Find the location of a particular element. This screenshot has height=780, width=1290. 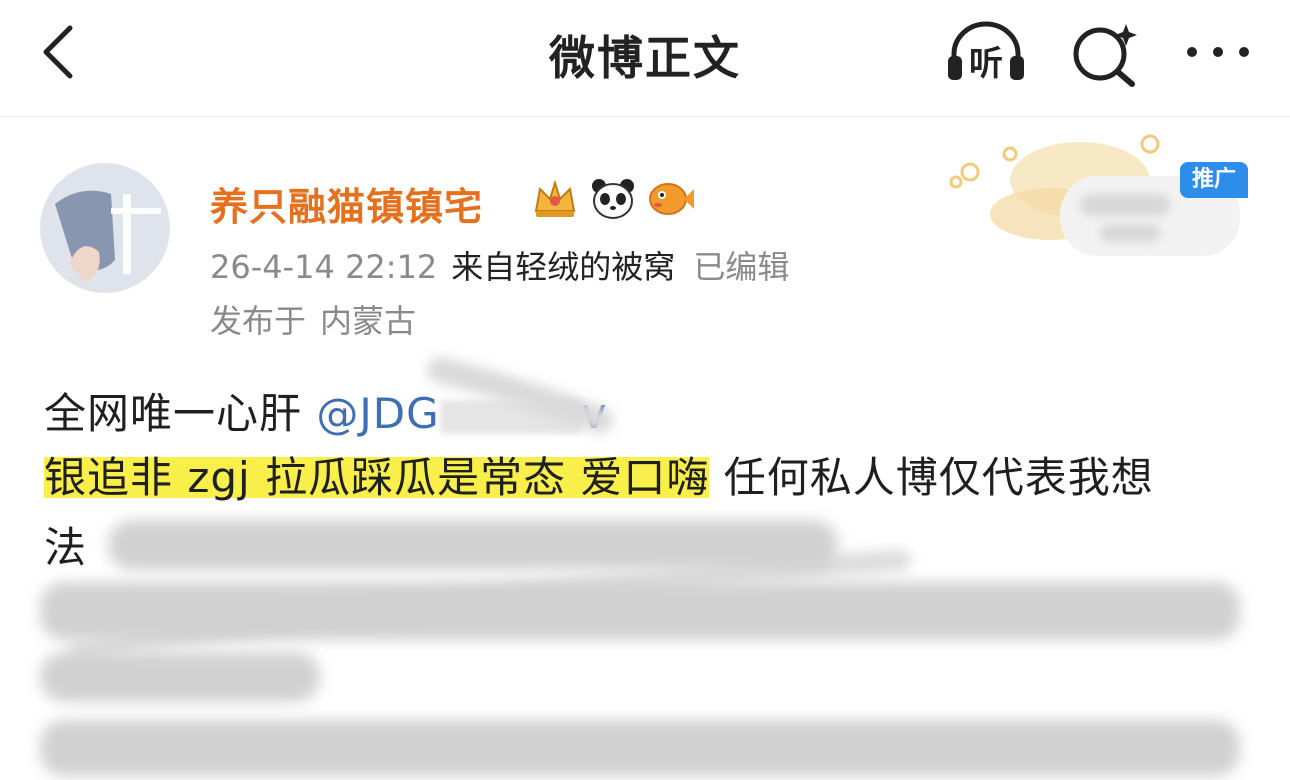

post-meta: 26-4-14 22:12 来自轻绒的被窝 已编辑 is located at coordinates (499, 265).